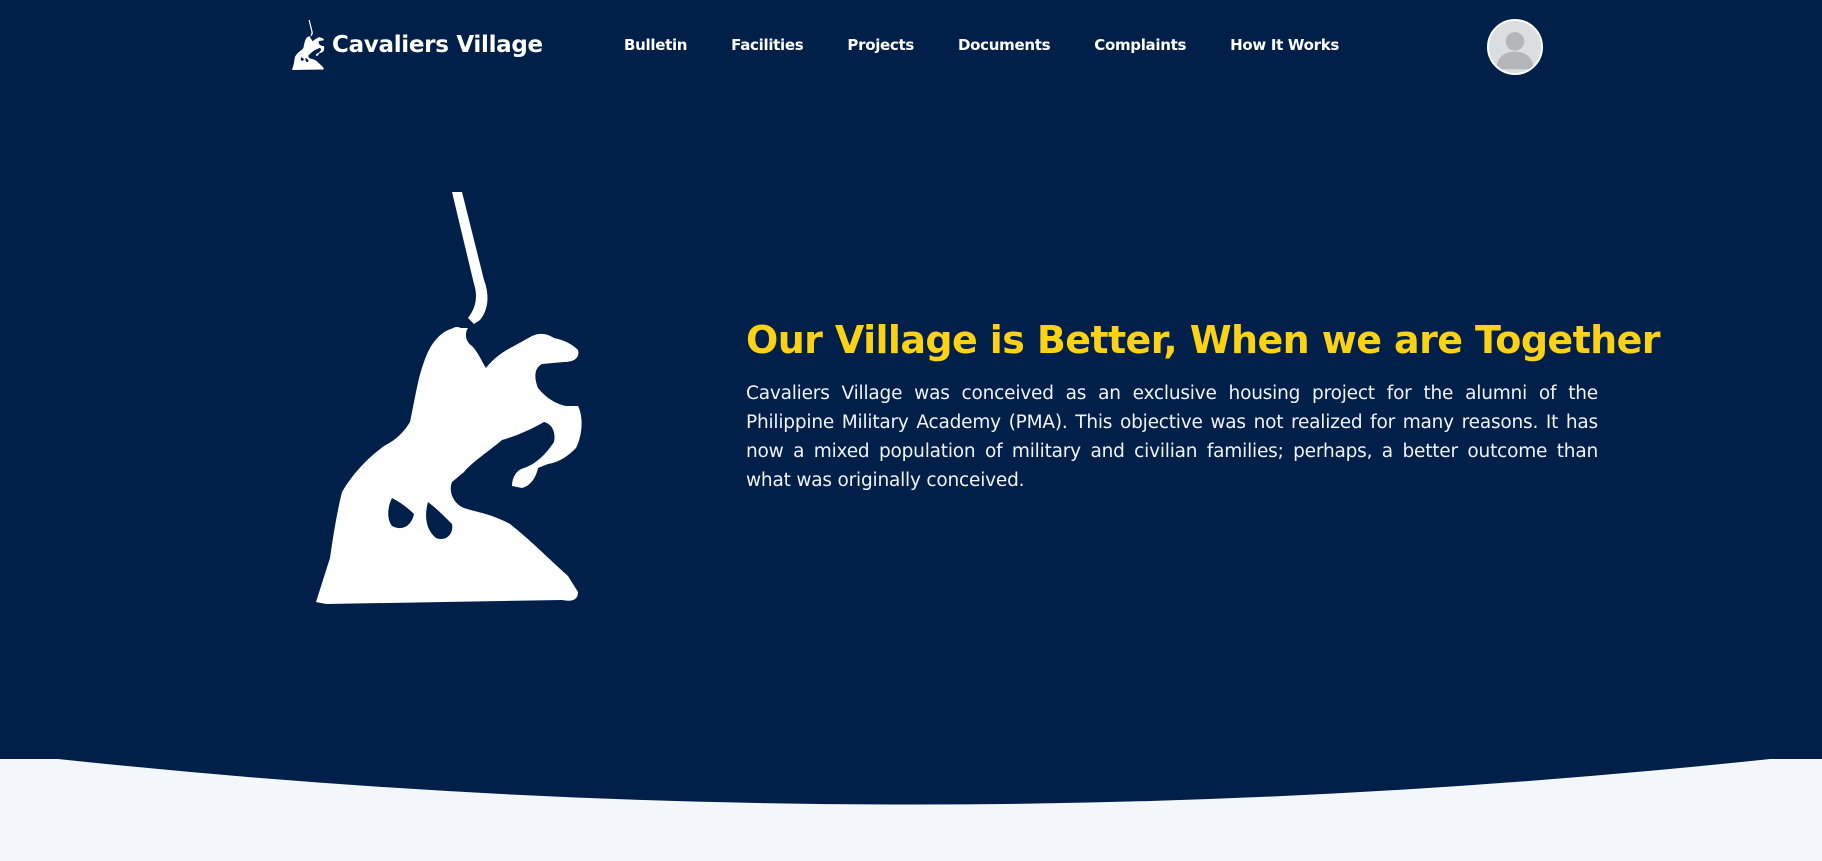 This screenshot has height=861, width=1822. What do you see at coordinates (911, 810) in the screenshot?
I see `hero-wave-divider` at bounding box center [911, 810].